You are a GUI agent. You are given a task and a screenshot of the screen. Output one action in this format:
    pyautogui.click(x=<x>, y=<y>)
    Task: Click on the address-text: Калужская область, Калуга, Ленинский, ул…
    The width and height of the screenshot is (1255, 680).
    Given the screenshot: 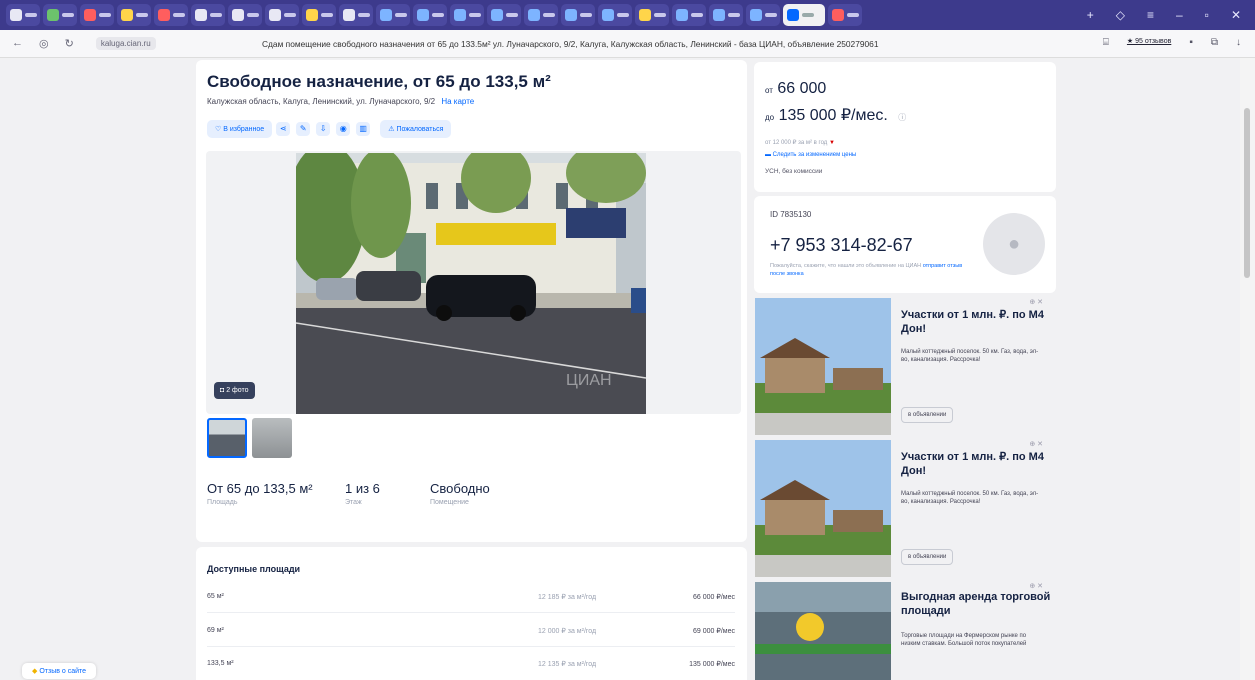 What is the action you would take?
    pyautogui.click(x=321, y=101)
    